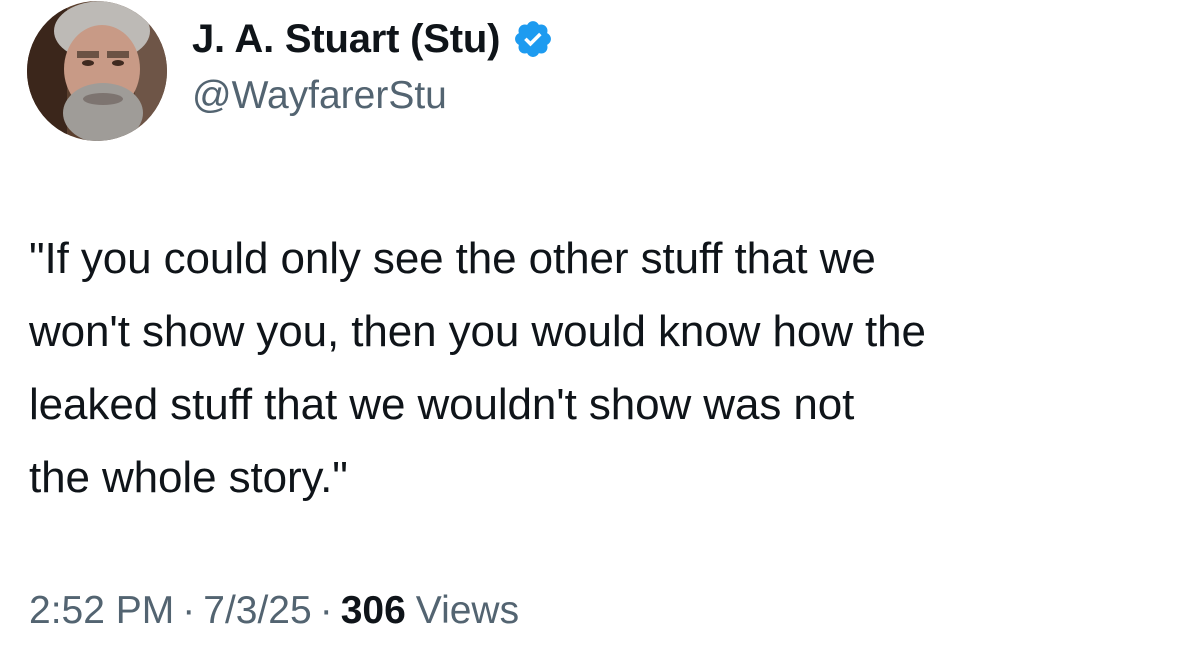 The width and height of the screenshot is (1179, 651). Describe the element at coordinates (101, 611) in the screenshot. I see `tweet-time: 2:52 PM` at that location.